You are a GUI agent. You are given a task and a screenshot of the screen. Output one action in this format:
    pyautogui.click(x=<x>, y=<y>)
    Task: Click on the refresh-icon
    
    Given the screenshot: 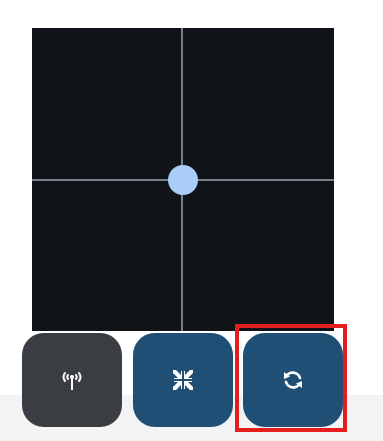 What is the action you would take?
    pyautogui.click(x=293, y=380)
    